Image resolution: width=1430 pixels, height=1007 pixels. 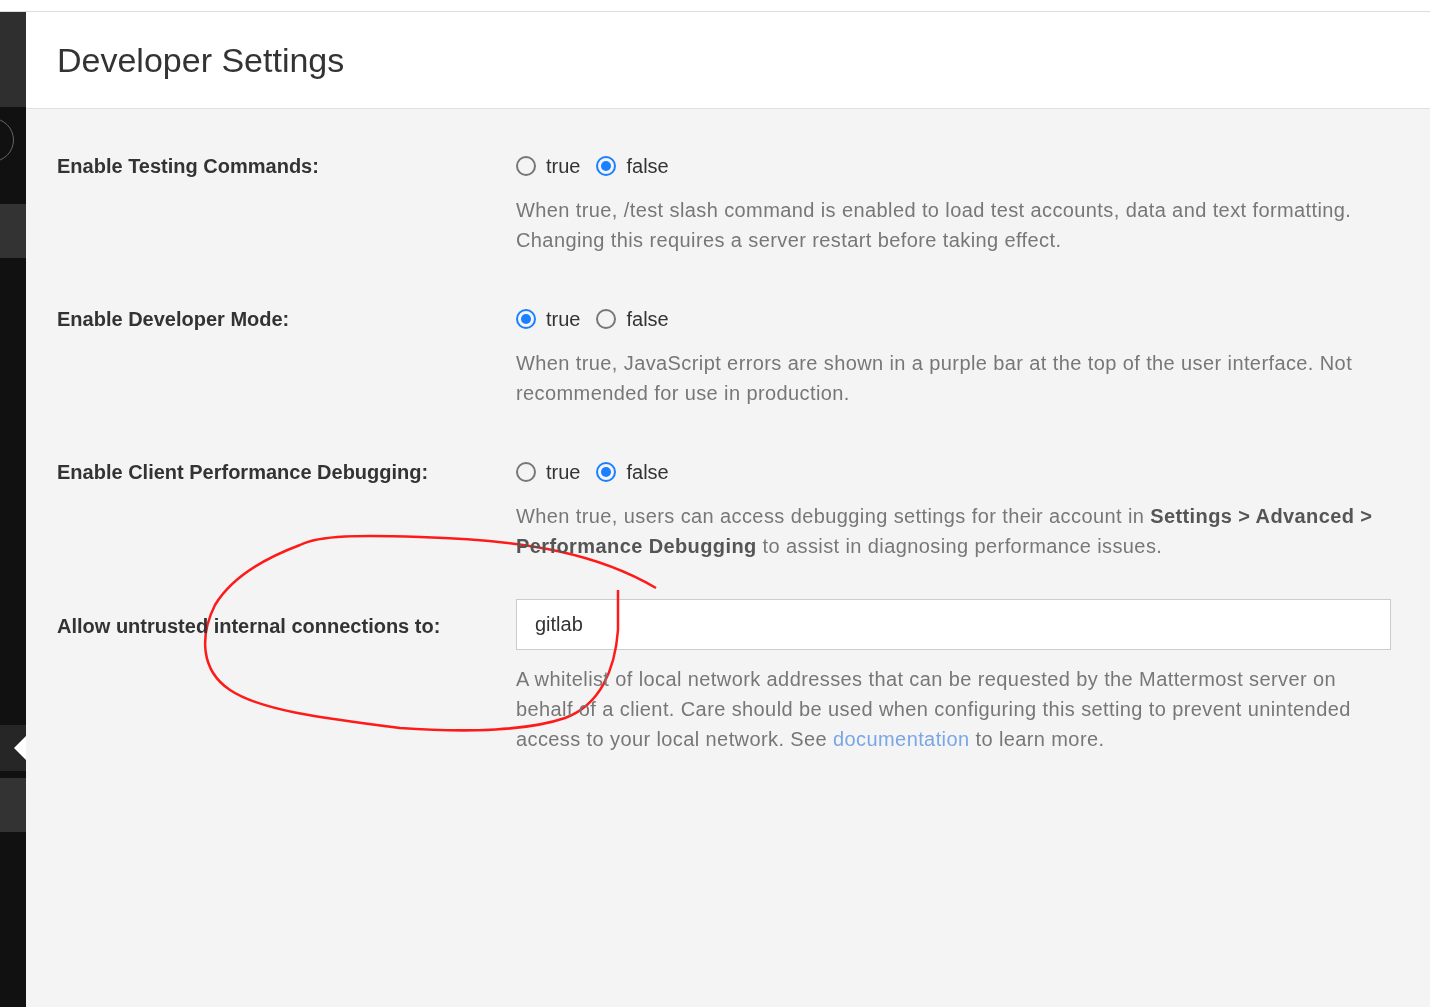 What do you see at coordinates (201, 60) in the screenshot?
I see `page-title: Developer Settings` at bounding box center [201, 60].